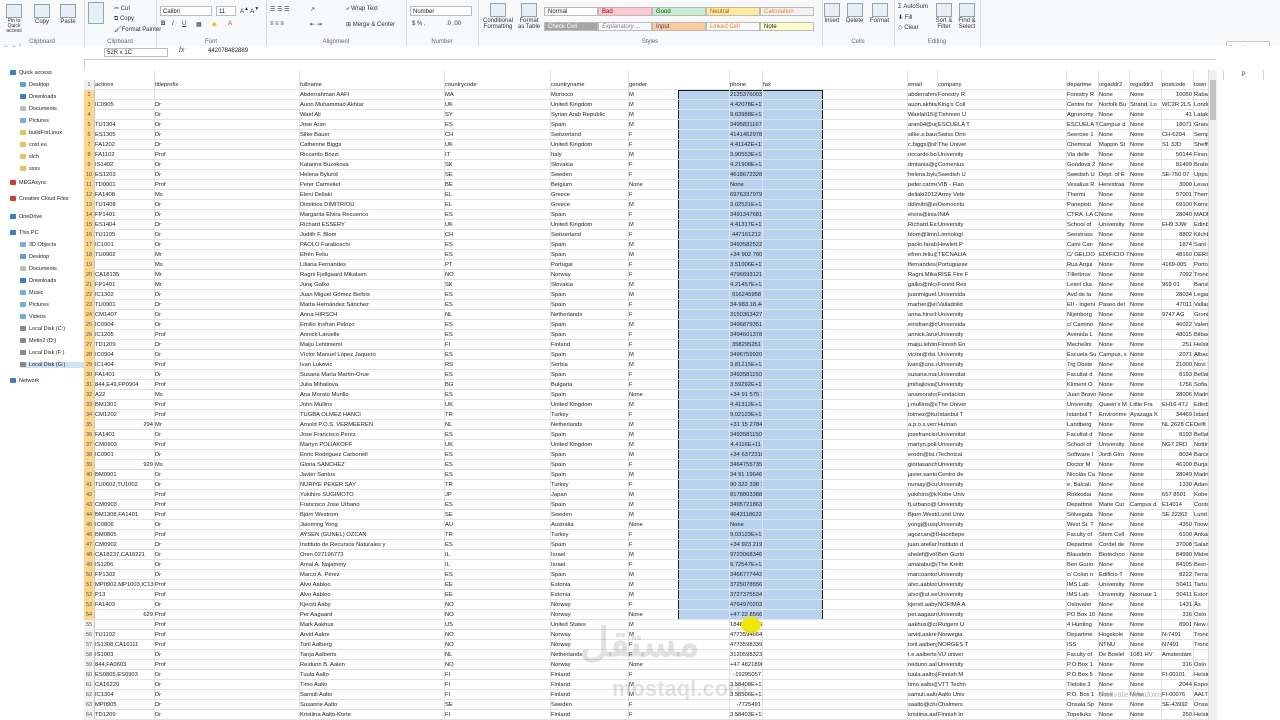 This screenshot has width=1280, height=720. Describe the element at coordinates (497, 145) in the screenshot. I see `table-cell: UK` at that location.